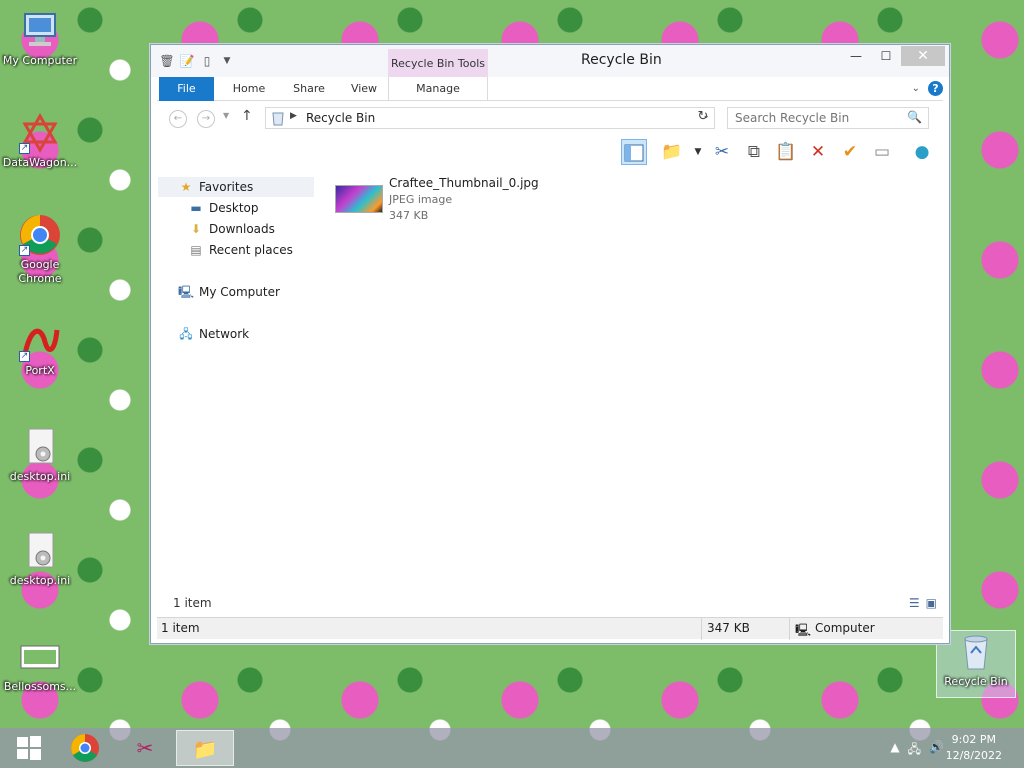  What do you see at coordinates (178, 119) in the screenshot?
I see `back-button: ←` at bounding box center [178, 119].